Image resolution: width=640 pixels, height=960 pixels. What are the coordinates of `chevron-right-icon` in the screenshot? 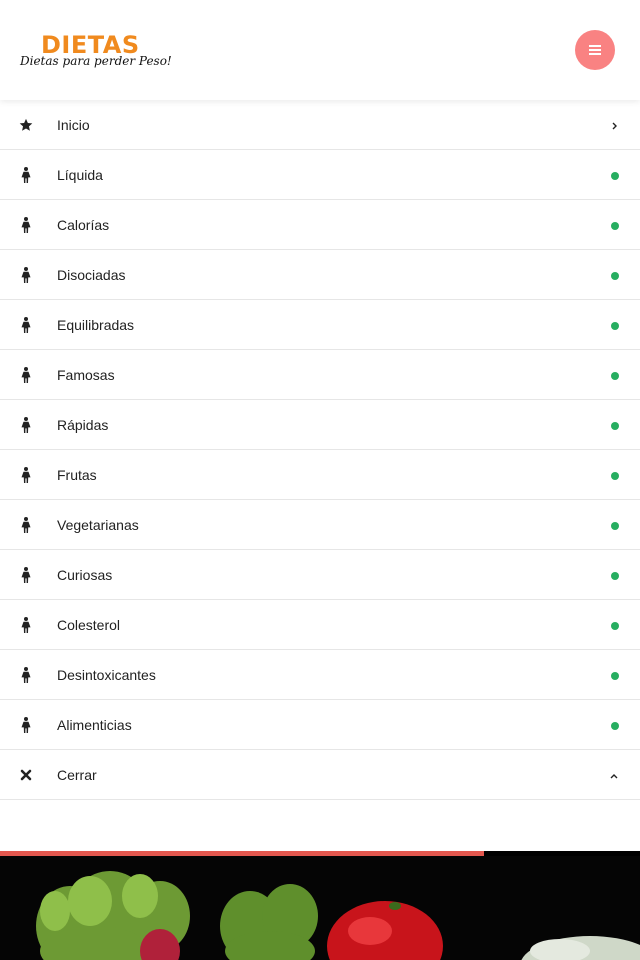 It's located at (614, 125).